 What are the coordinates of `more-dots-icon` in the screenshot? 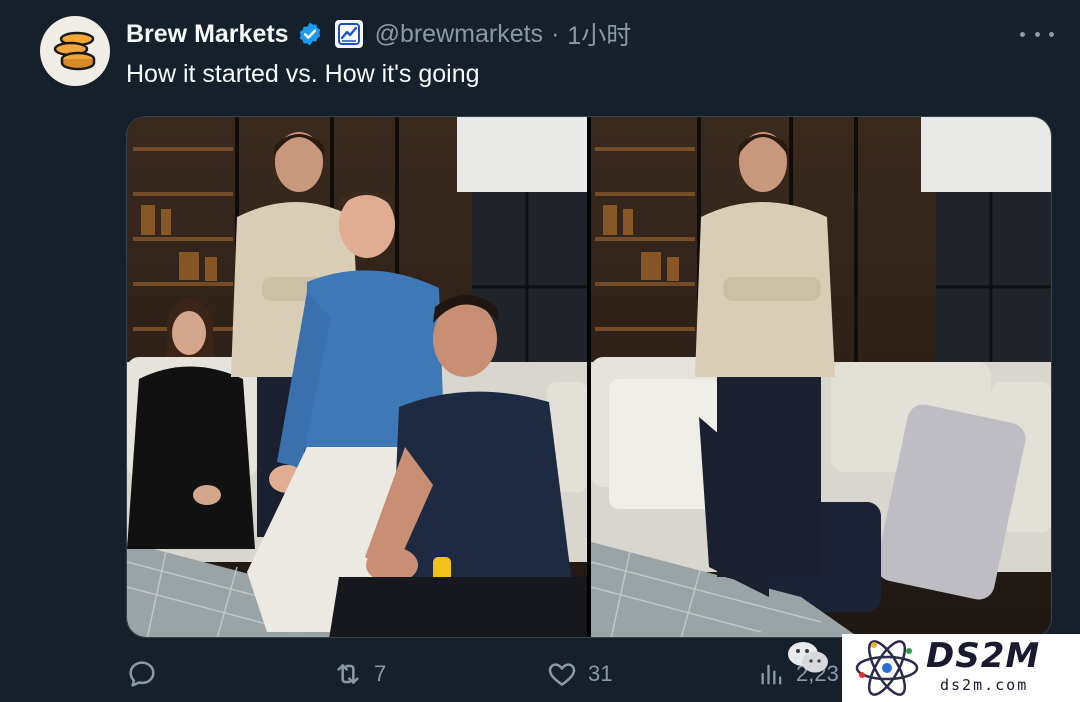 It's located at (1037, 34).